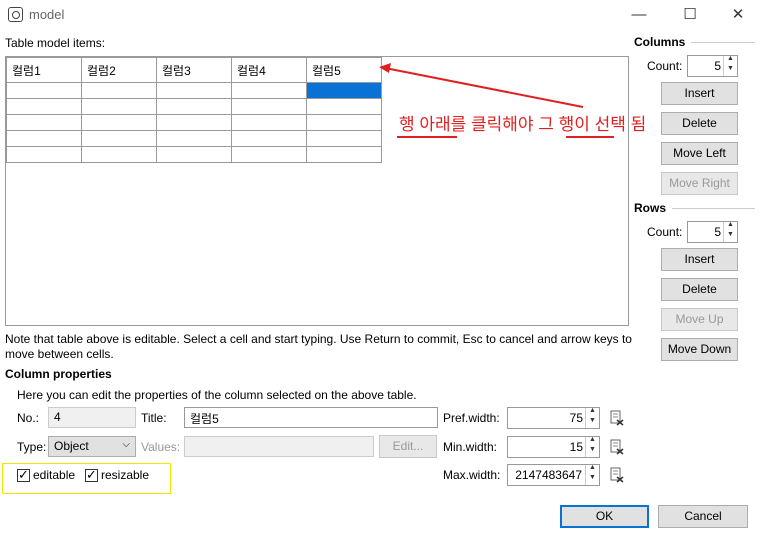  Describe the element at coordinates (699, 289) in the screenshot. I see `row-delete-button: Delete` at that location.